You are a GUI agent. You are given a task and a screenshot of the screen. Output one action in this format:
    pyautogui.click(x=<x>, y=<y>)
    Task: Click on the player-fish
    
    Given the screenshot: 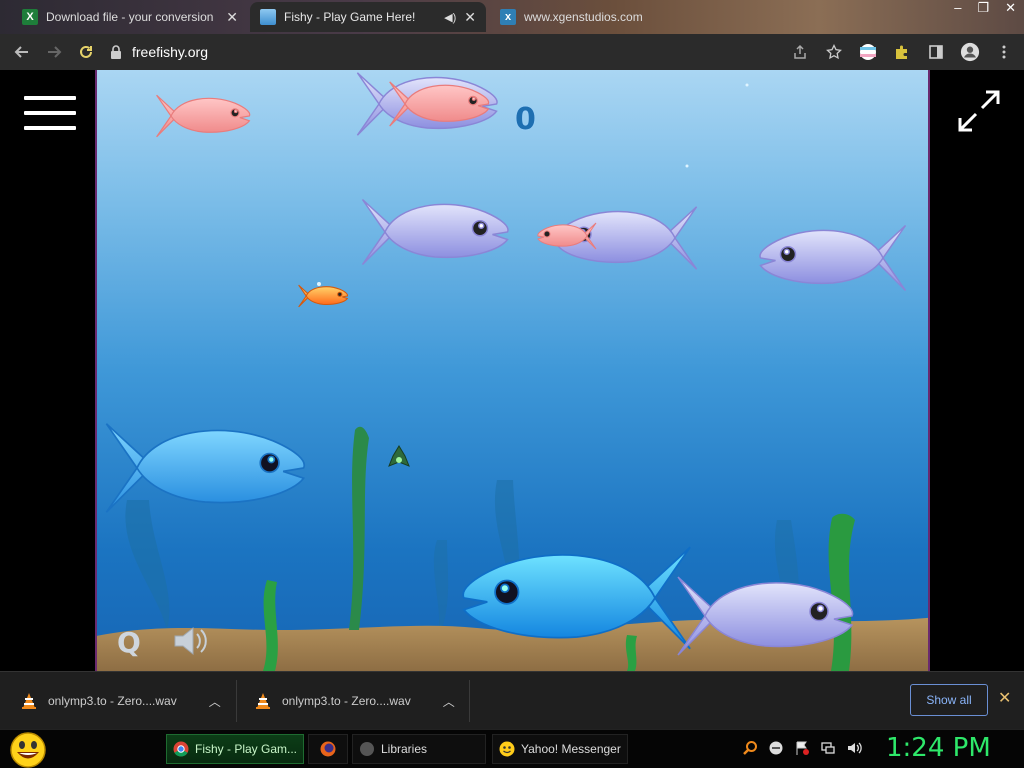 What is the action you would take?
    pyautogui.click(x=323, y=296)
    